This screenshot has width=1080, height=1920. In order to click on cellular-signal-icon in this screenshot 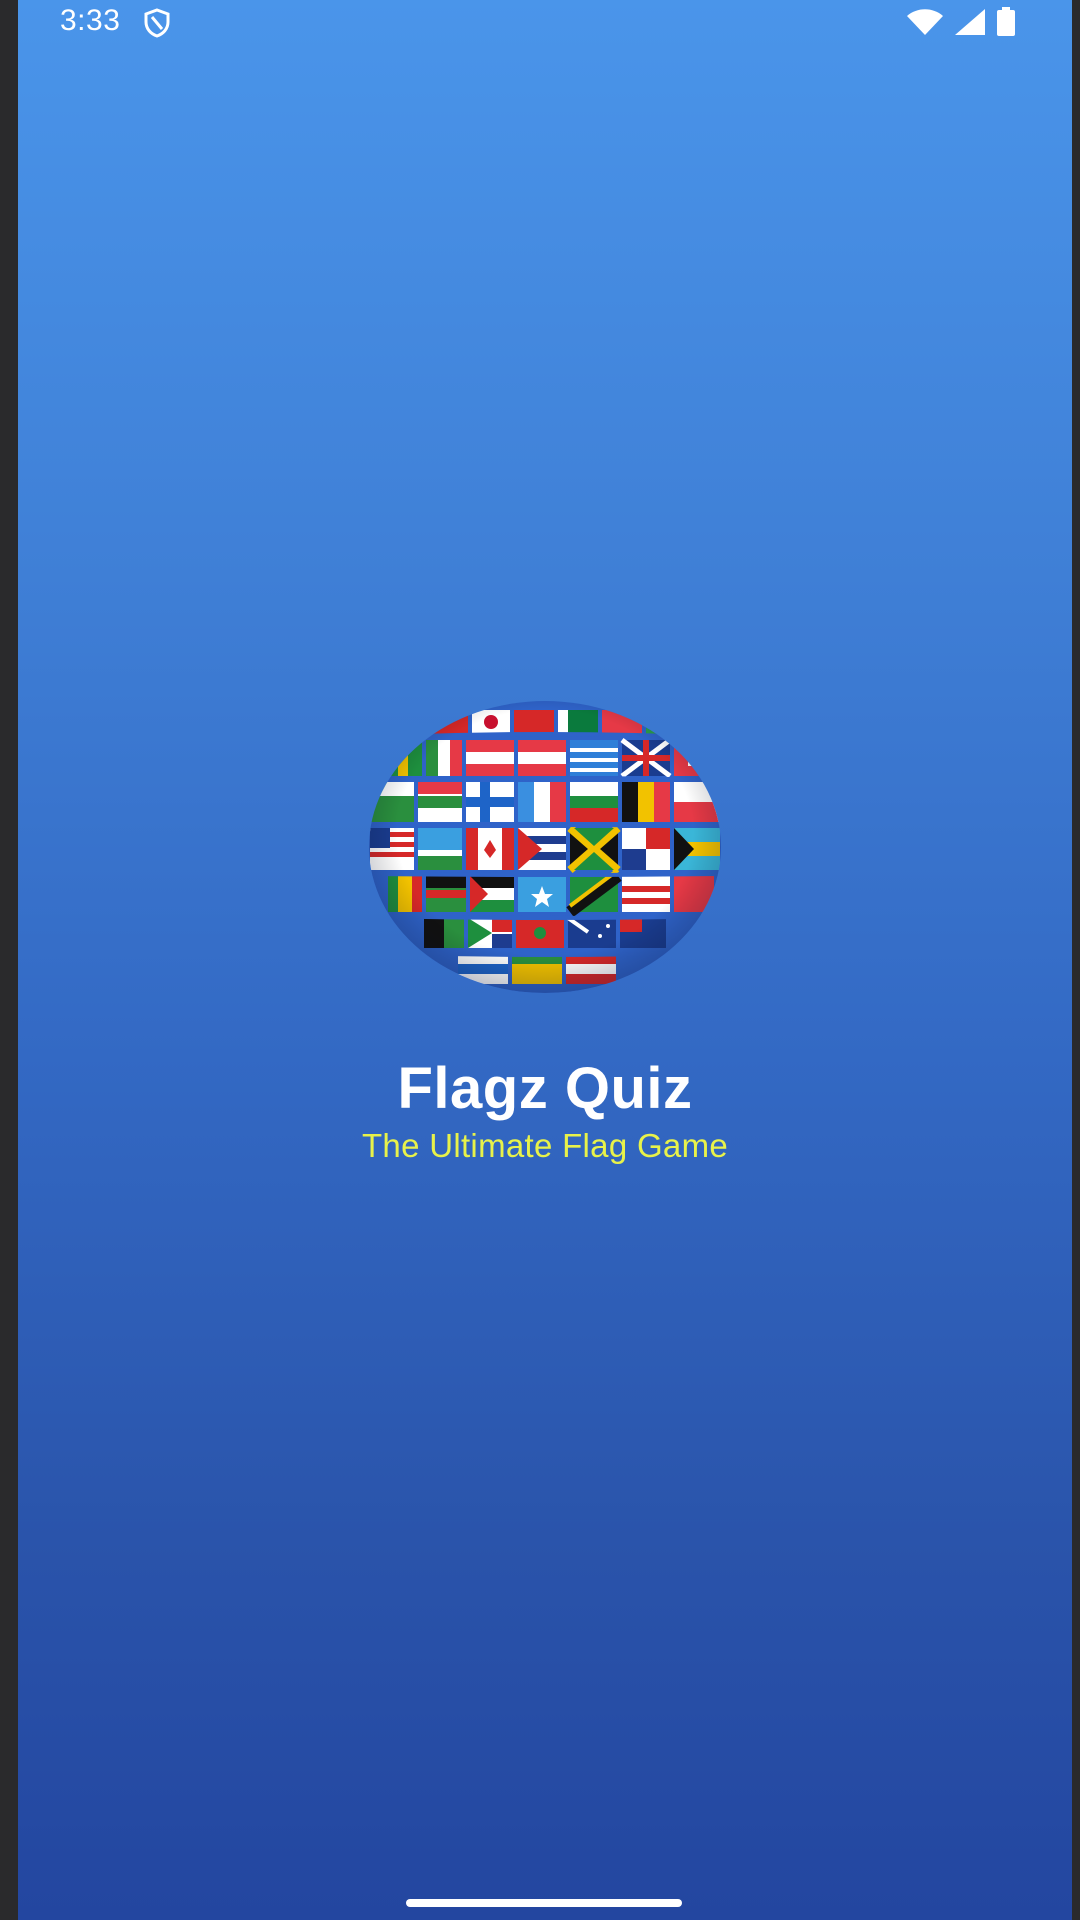, I will do `click(970, 22)`.